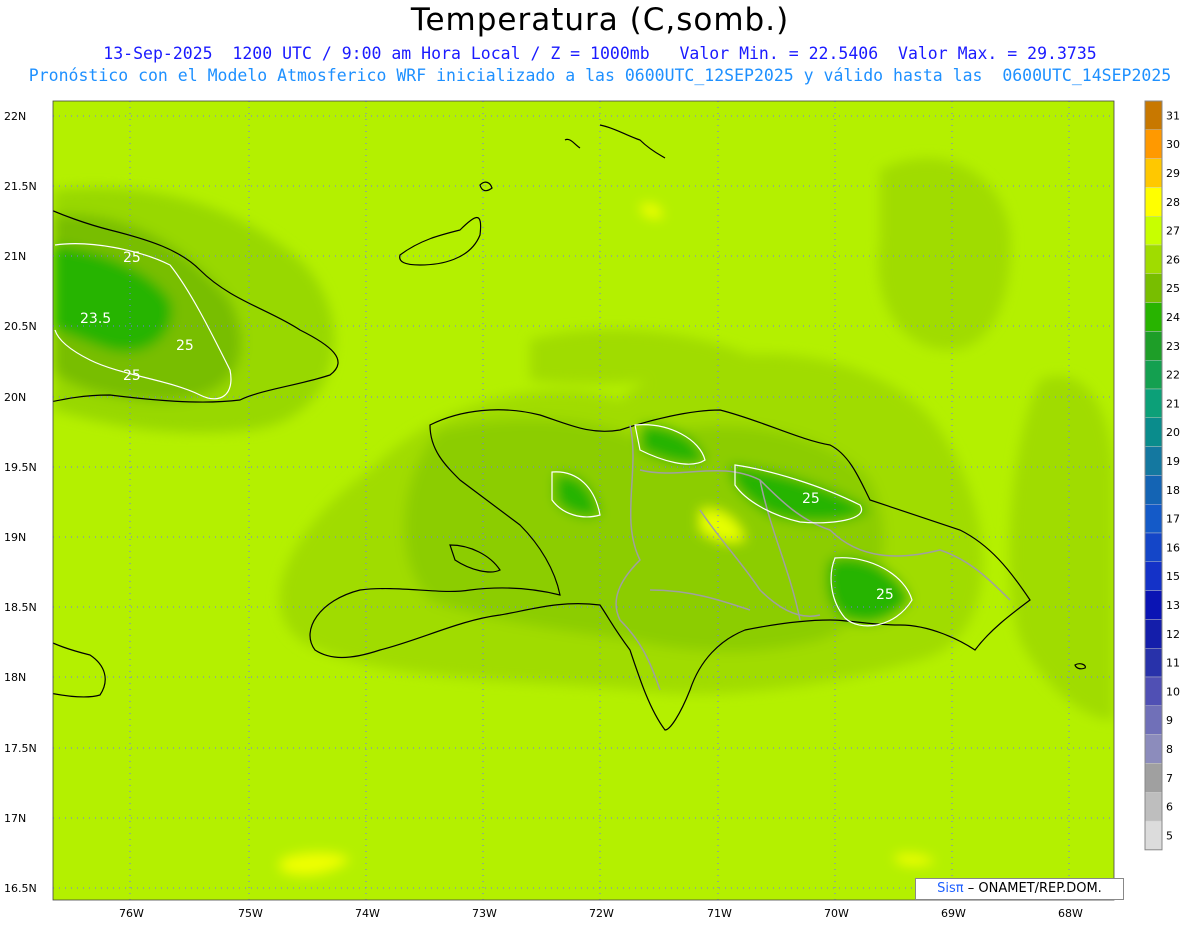 Image resolution: width=1200 pixels, height=927 pixels. What do you see at coordinates (15, 818) in the screenshot?
I see `lat-label: 17N` at bounding box center [15, 818].